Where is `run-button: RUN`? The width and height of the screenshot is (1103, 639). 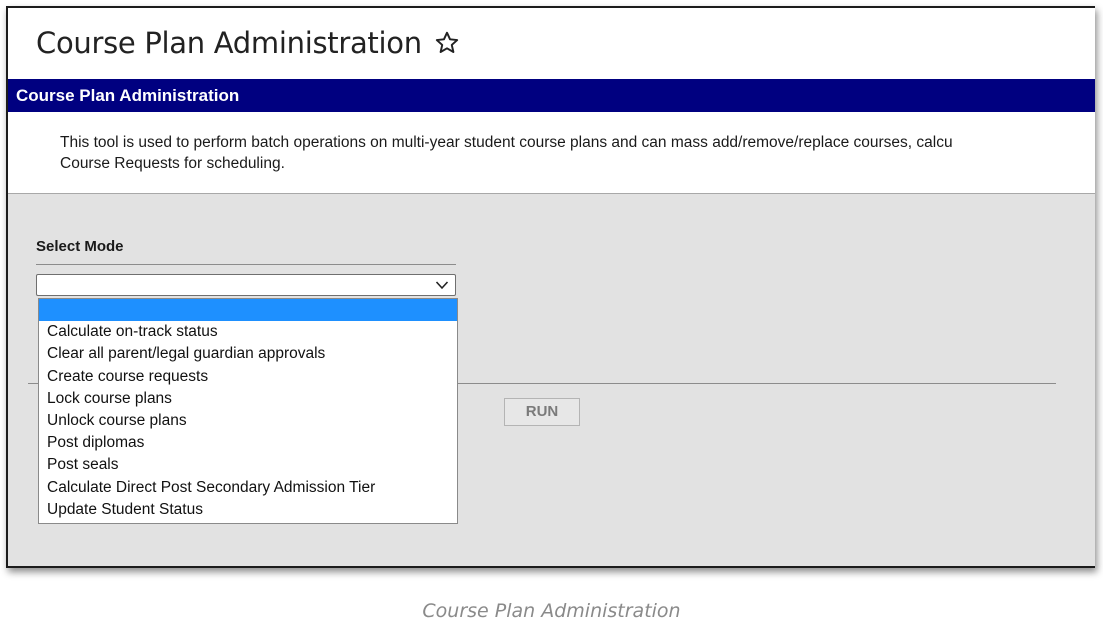 run-button: RUN is located at coordinates (542, 412).